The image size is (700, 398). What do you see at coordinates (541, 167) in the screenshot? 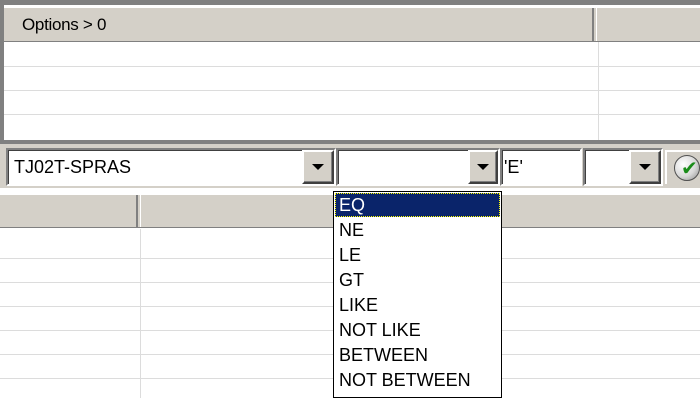
I see `compare-value-input: 'E'` at bounding box center [541, 167].